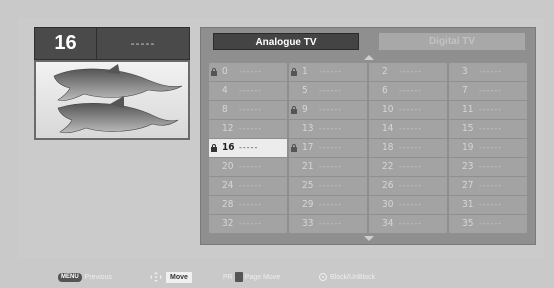 This screenshot has width=554, height=288. What do you see at coordinates (468, 166) in the screenshot?
I see `channel-number: 23` at bounding box center [468, 166].